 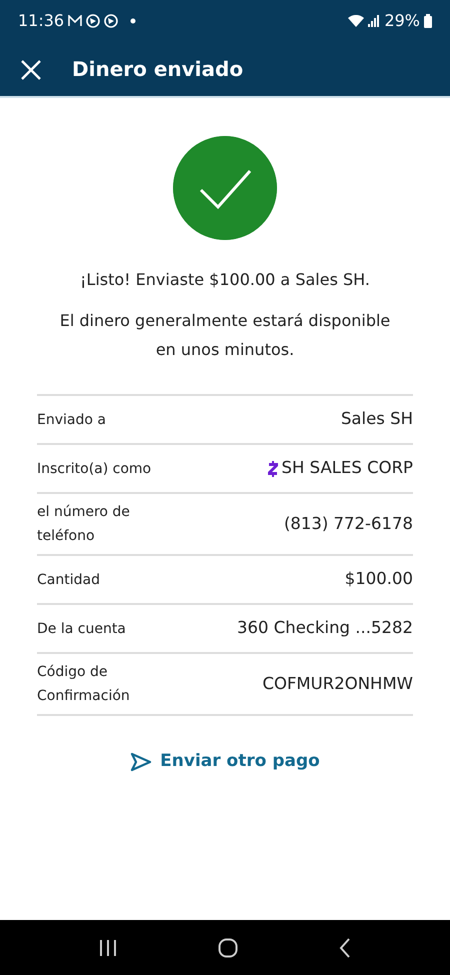 I want to click on clock-time: 11:36, so click(x=41, y=21).